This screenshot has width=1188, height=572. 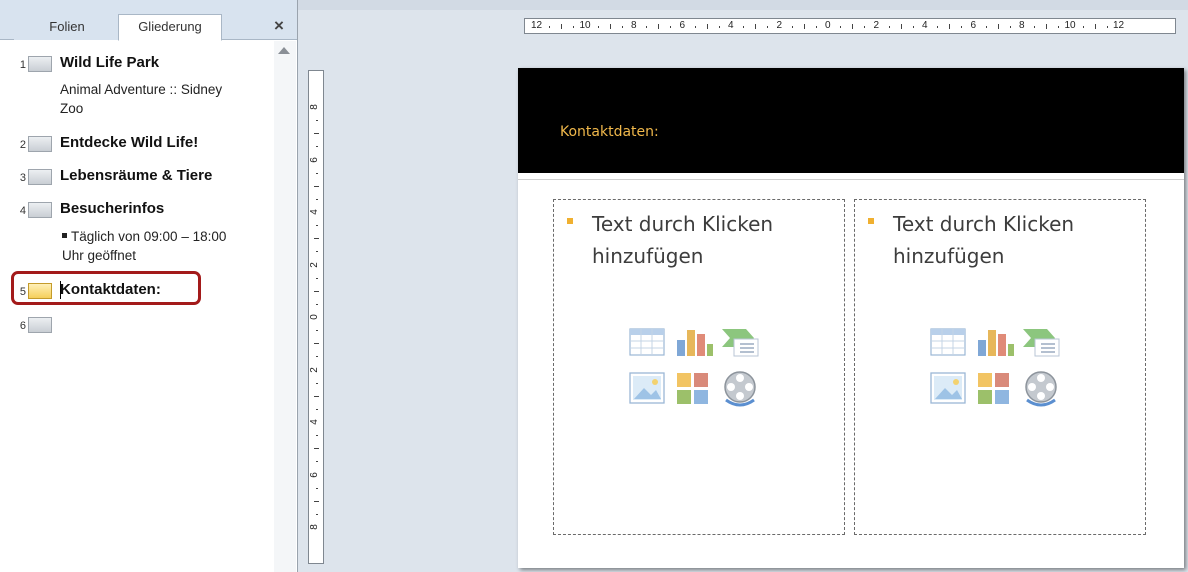 I want to click on vertical-ruler: 8 6 4 2 0 2 4 6 8, so click(x=316, y=317).